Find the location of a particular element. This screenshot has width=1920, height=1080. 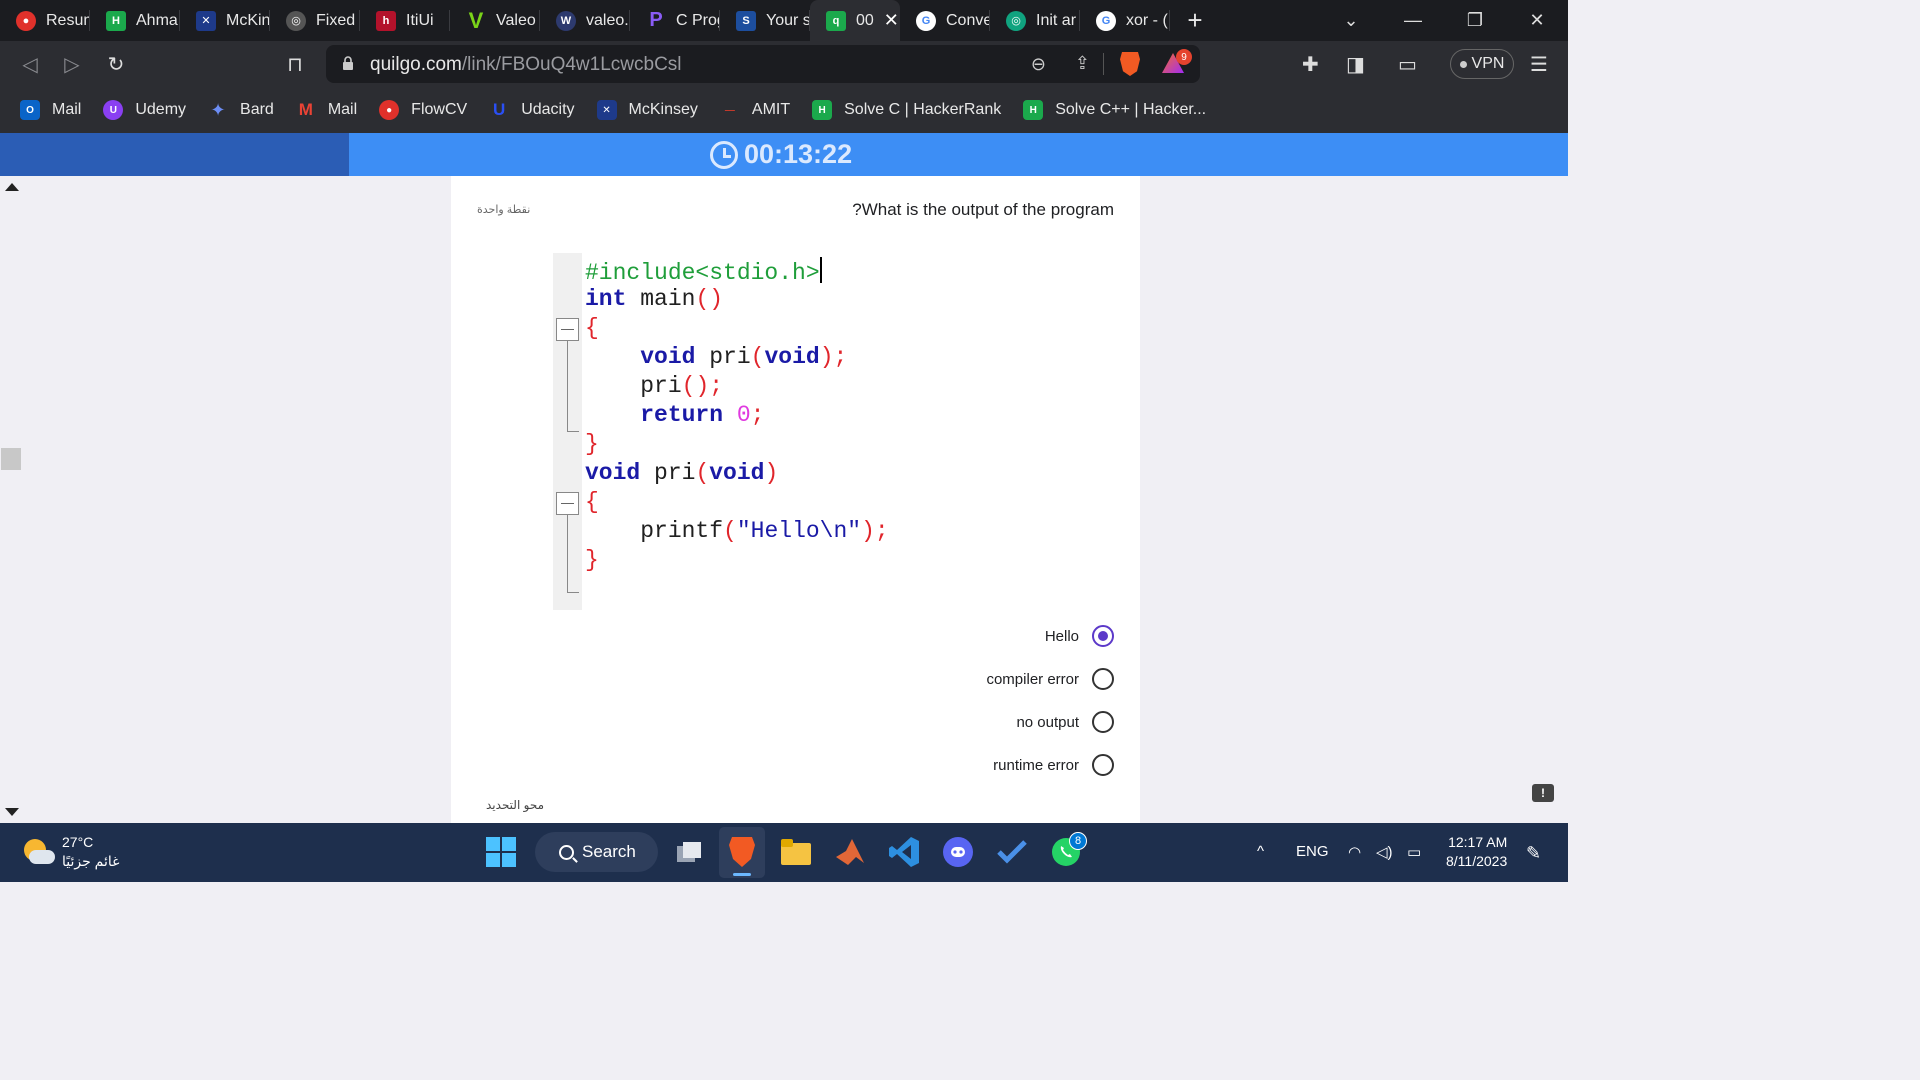

scroll-up-arrow-icon is located at coordinates (12, 187).